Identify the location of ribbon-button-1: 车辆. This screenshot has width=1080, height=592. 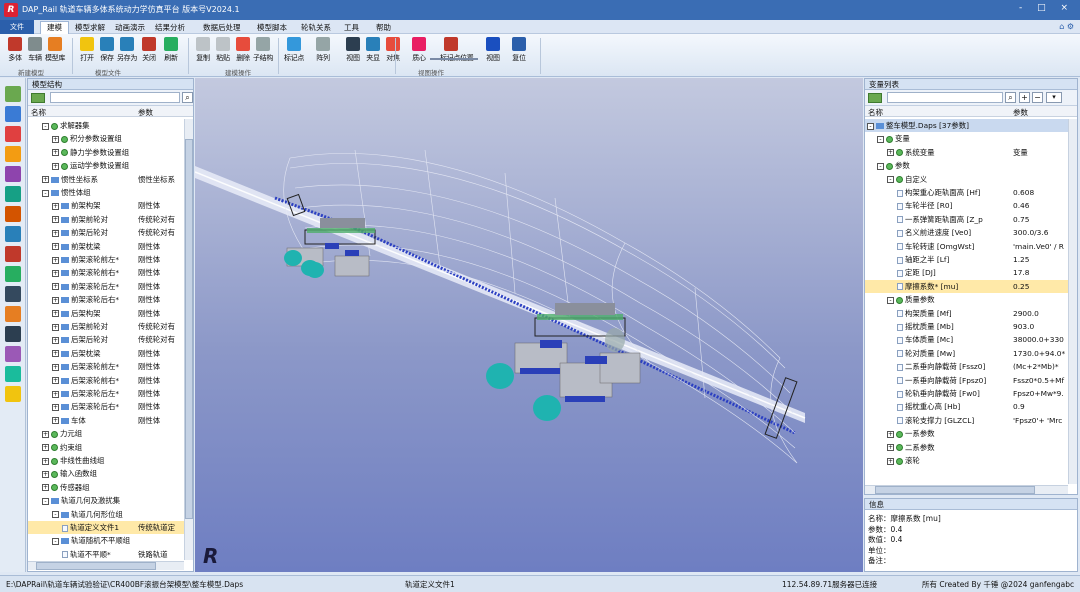
(35, 50).